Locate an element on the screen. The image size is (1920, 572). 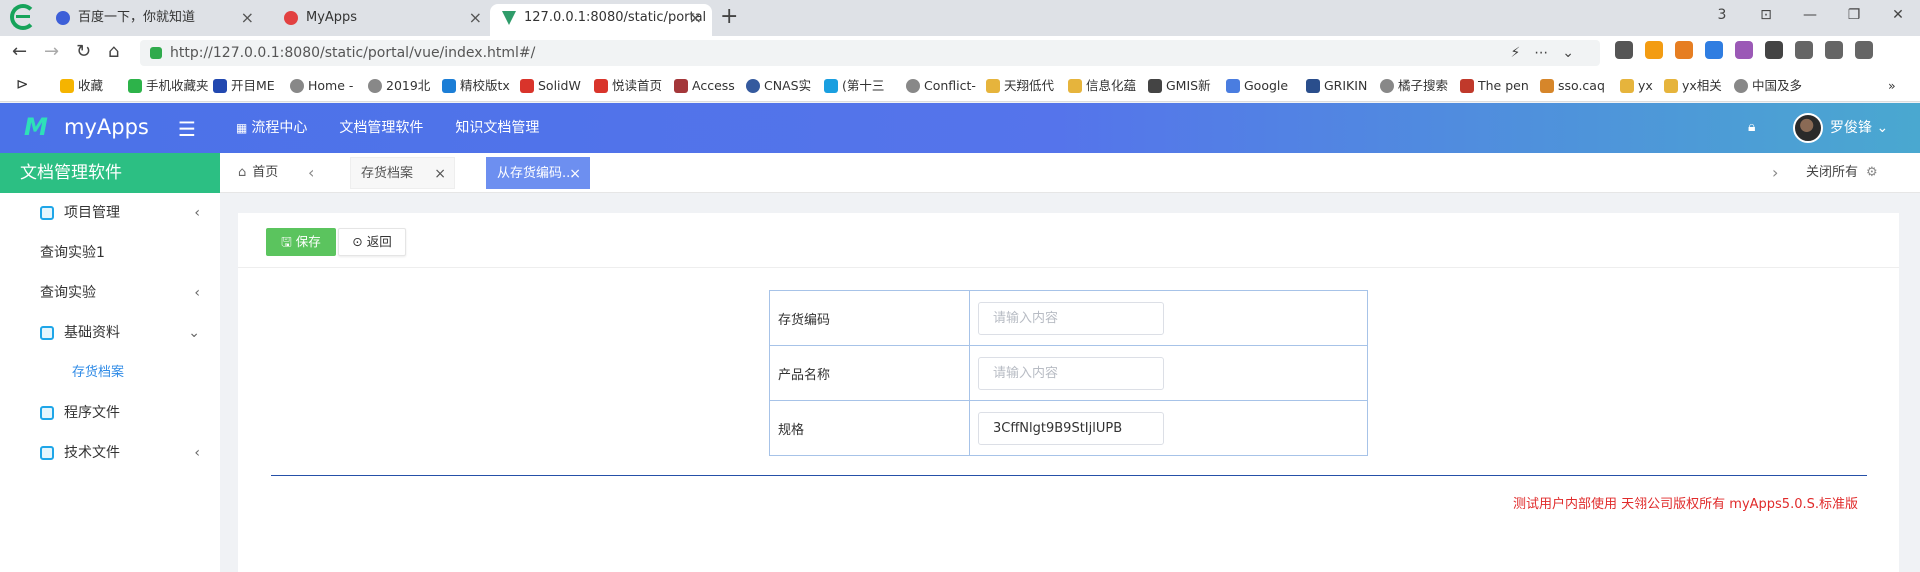
bookmark-item: 悦读首页 is located at coordinates (628, 86).